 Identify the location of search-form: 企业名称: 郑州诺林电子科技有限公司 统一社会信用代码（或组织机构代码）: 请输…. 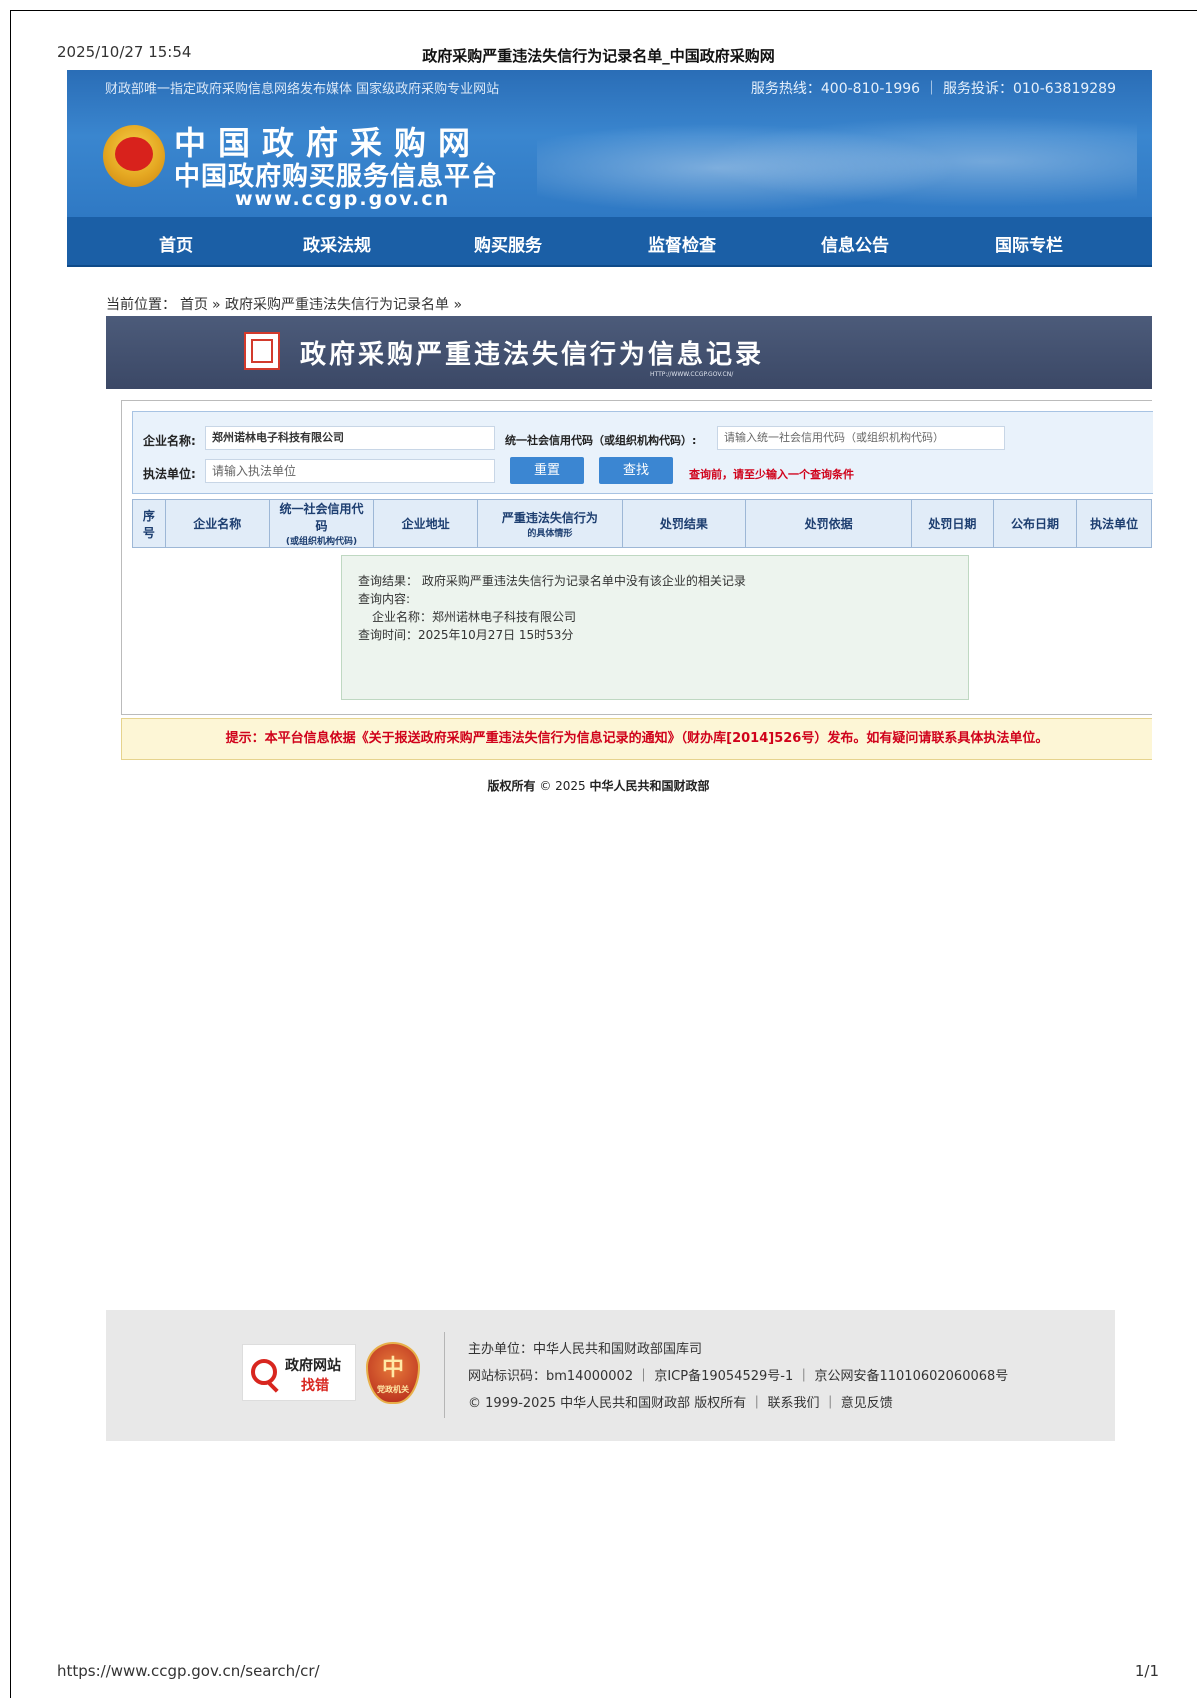
(642, 452).